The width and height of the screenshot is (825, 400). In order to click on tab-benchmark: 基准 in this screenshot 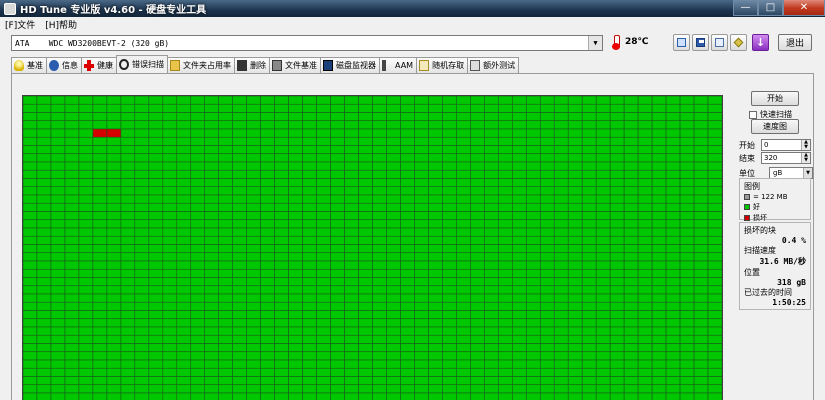, I will do `click(29, 65)`.